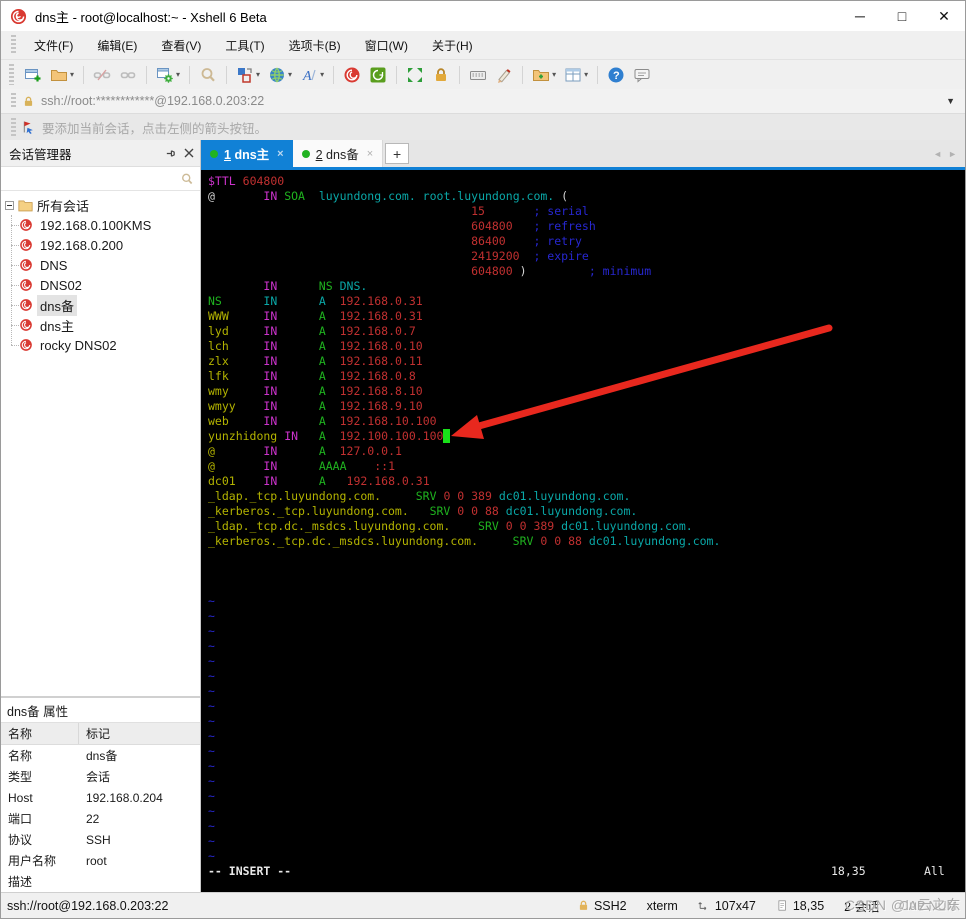 The image size is (966, 919). What do you see at coordinates (170, 153) in the screenshot?
I see `pin-icon` at bounding box center [170, 153].